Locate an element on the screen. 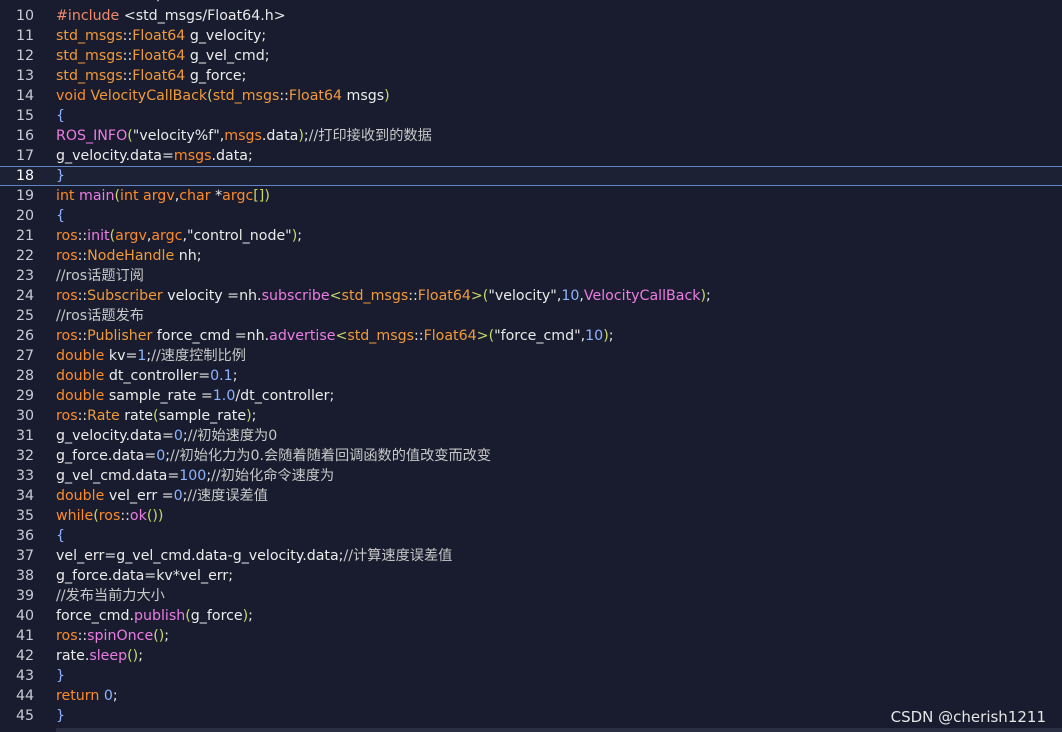  code-line: 36 { is located at coordinates (531, 536).